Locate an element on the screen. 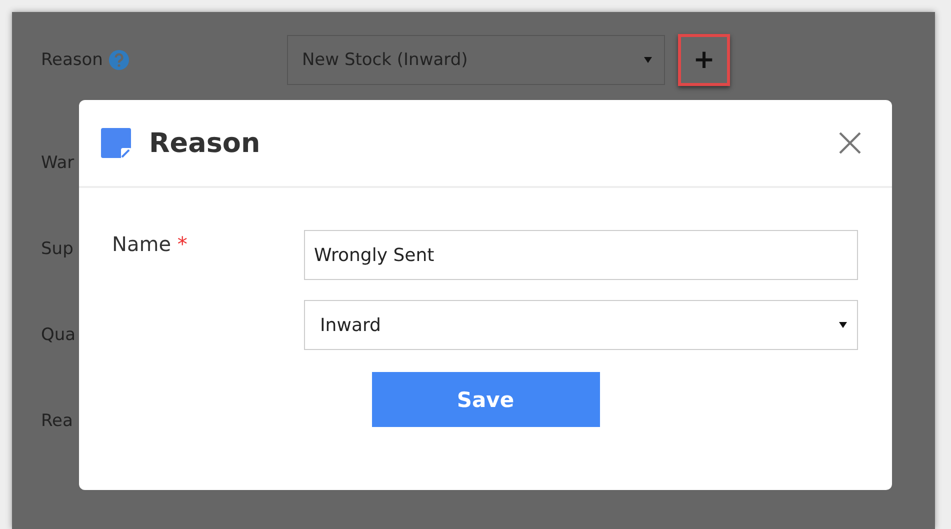 The height and width of the screenshot is (529, 951). dialog-title: Reason is located at coordinates (204, 143).